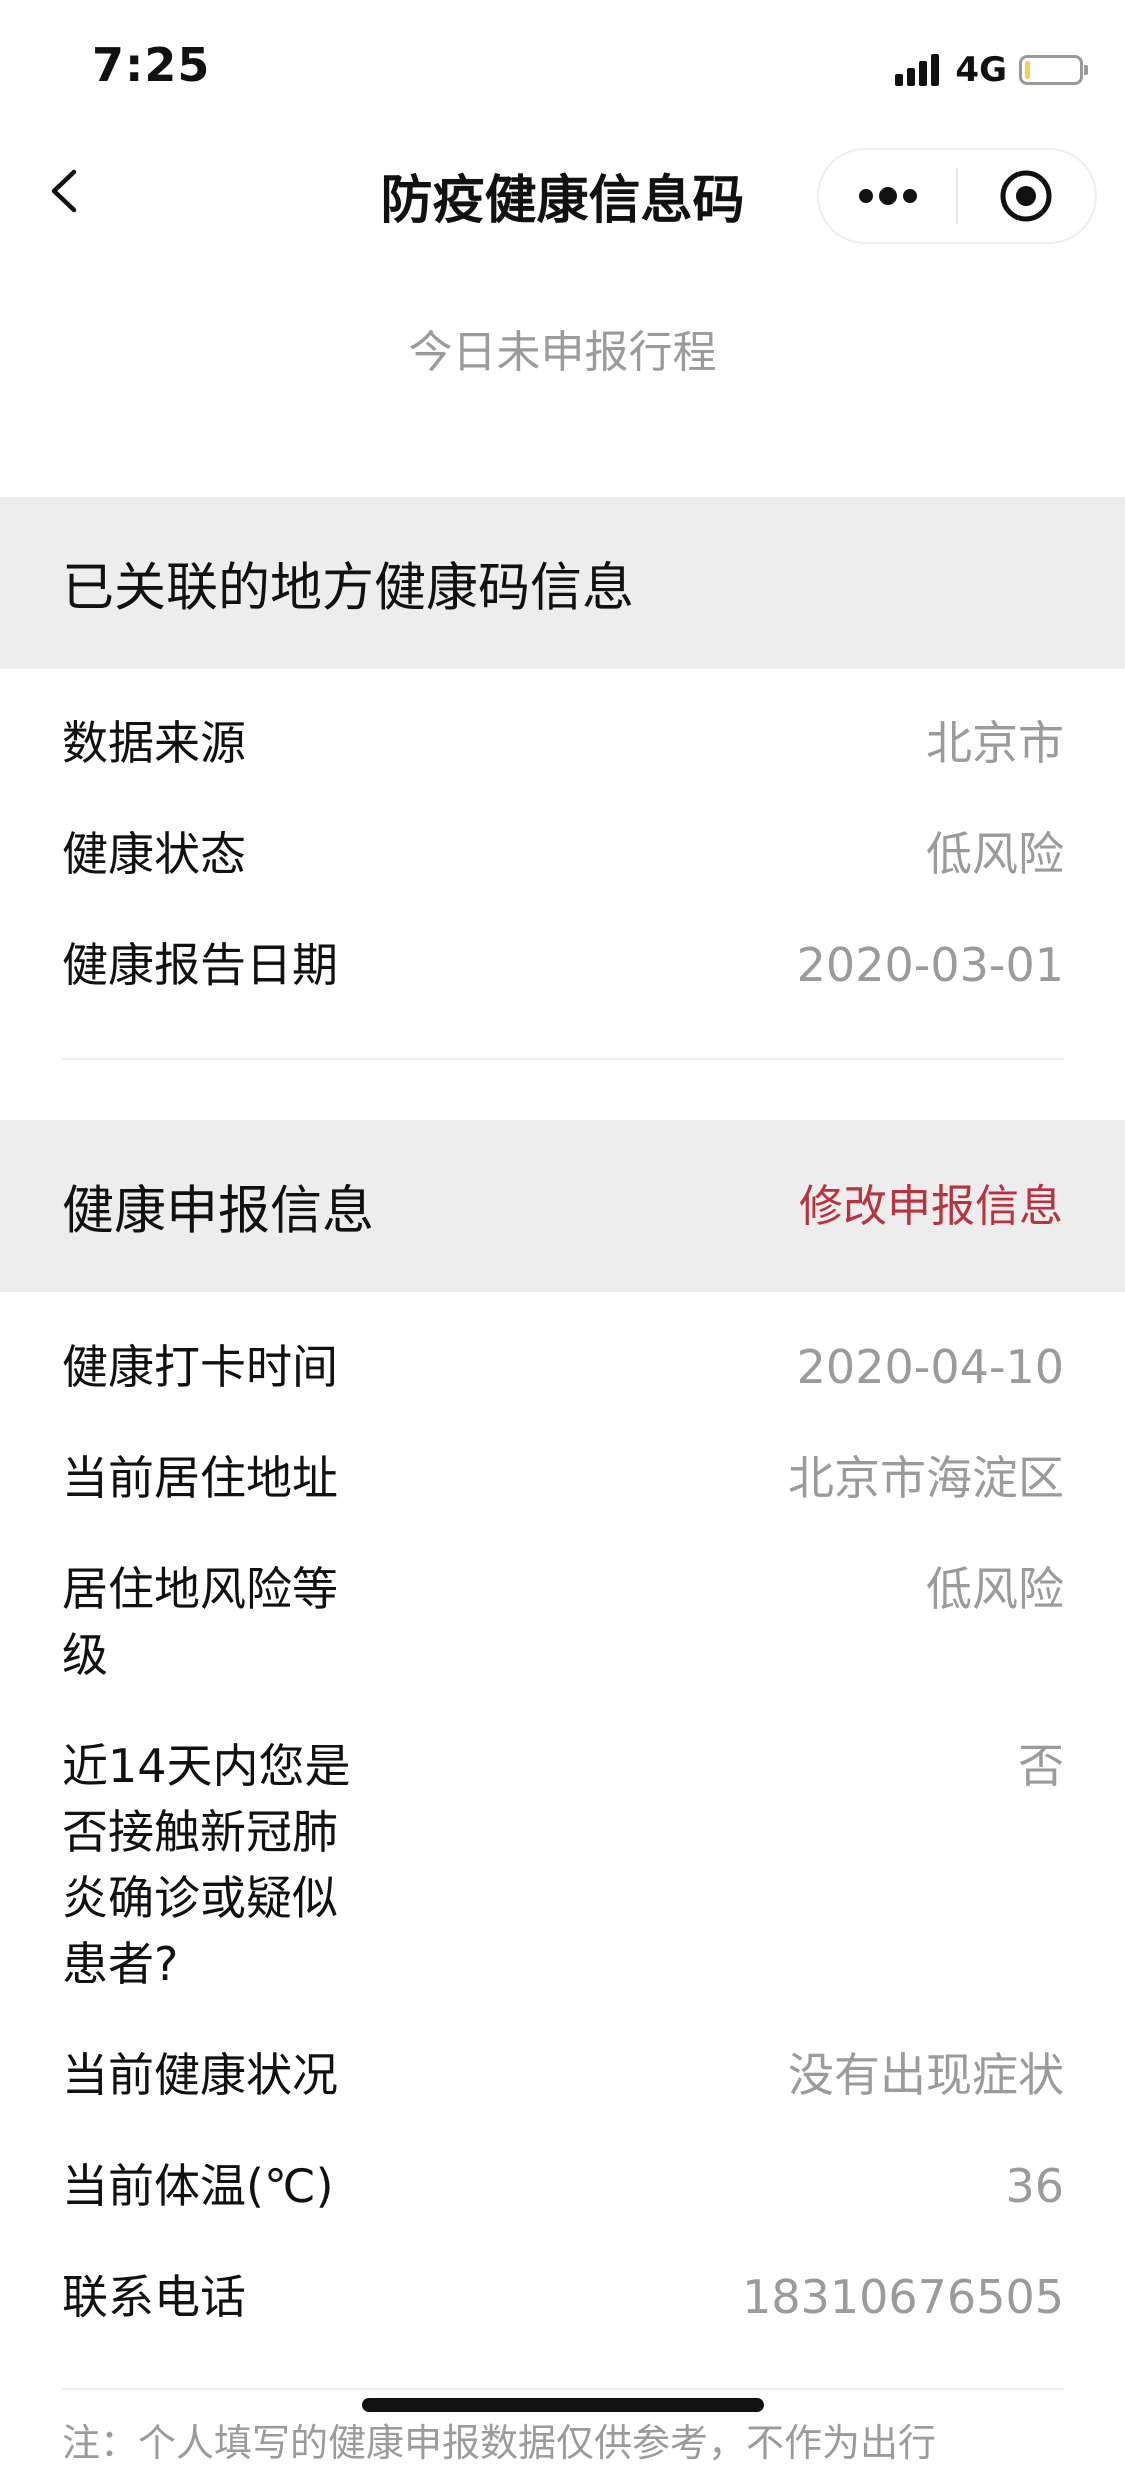 Image resolution: width=1125 pixels, height=2467 pixels. Describe the element at coordinates (563, 1865) in the screenshot. I see `info-row: 近14天内您是否接触新冠肺炎确诊或疑似患者? 否` at that location.